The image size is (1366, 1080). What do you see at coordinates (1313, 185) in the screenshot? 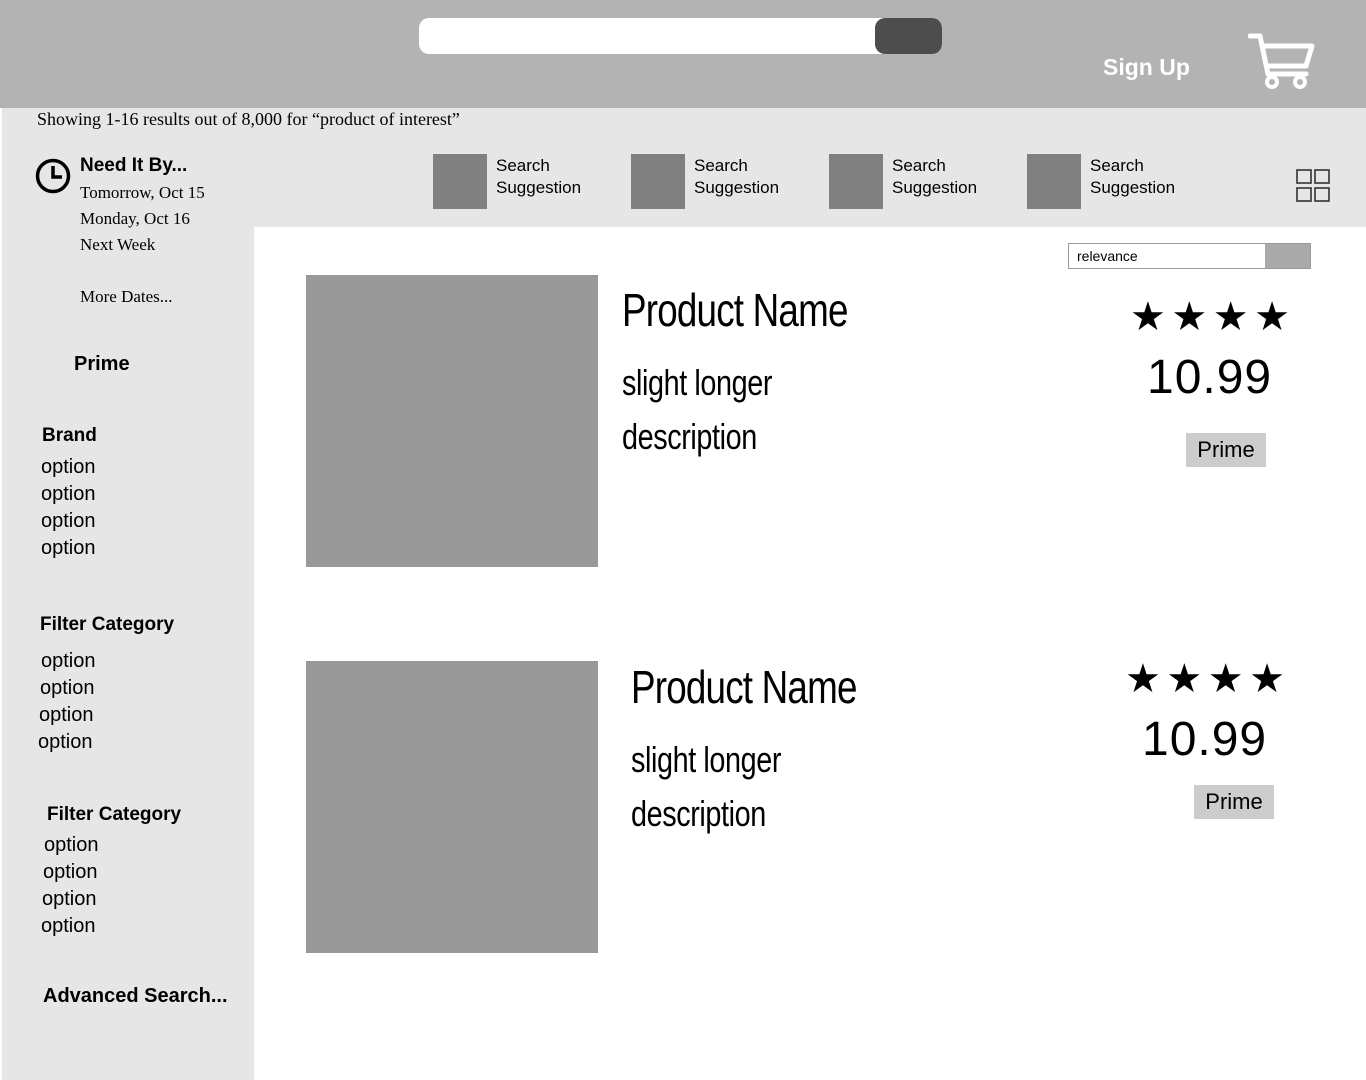
I see `grid-view-icon` at bounding box center [1313, 185].